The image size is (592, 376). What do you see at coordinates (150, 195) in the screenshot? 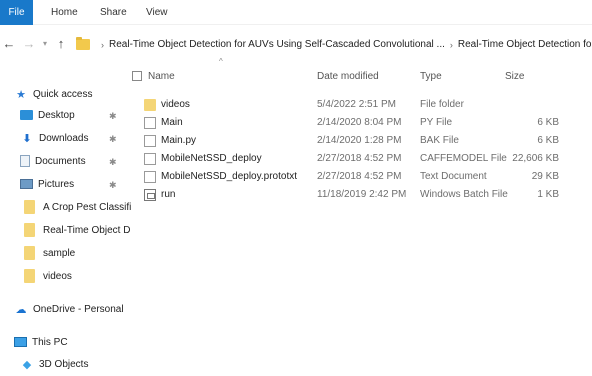
I see `batch-file-icon` at bounding box center [150, 195].